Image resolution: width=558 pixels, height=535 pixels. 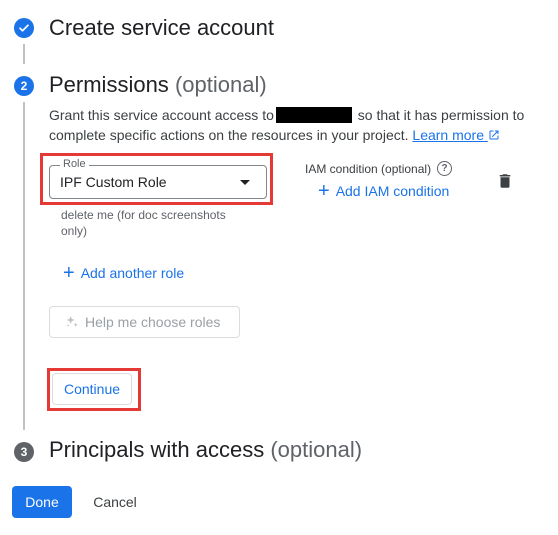 What do you see at coordinates (379, 168) in the screenshot?
I see `iam-condition-label: IAM condition (optional) ?` at bounding box center [379, 168].